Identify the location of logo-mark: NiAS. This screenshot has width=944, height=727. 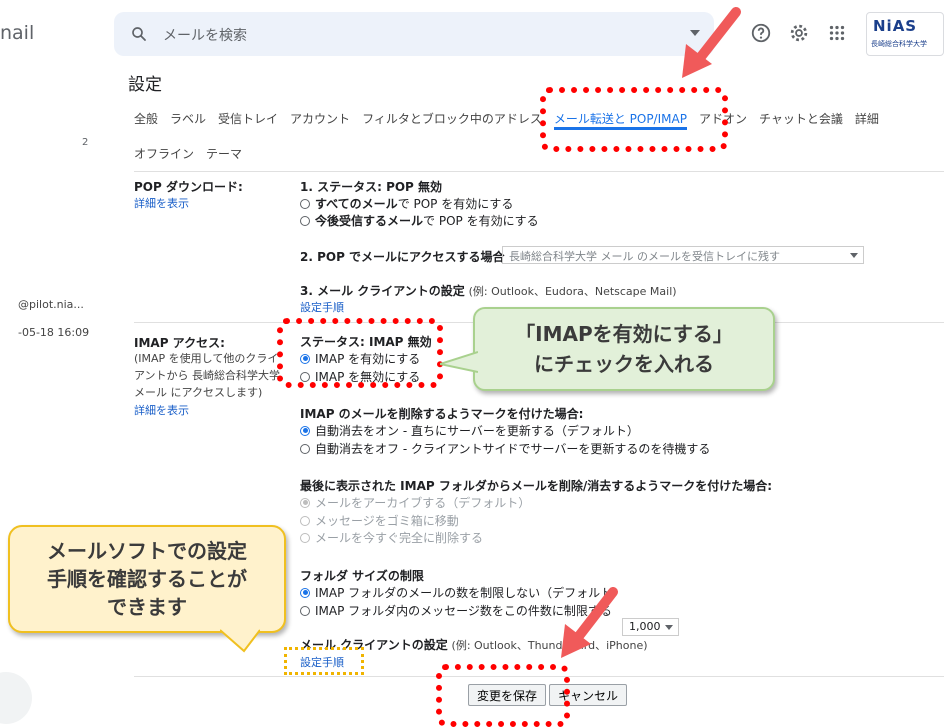
(895, 26).